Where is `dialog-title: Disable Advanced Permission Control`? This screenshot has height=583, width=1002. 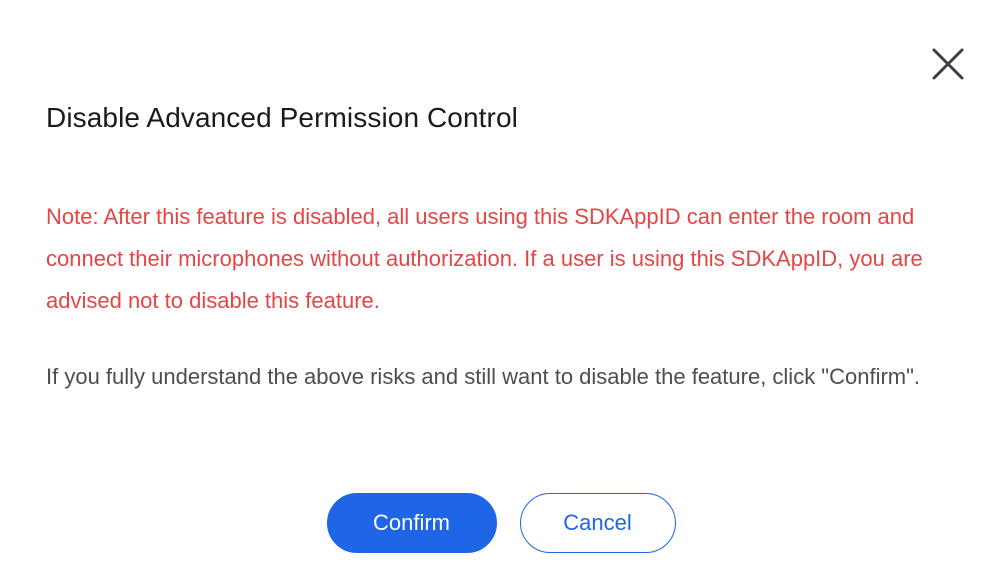 dialog-title: Disable Advanced Permission Control is located at coordinates (282, 117).